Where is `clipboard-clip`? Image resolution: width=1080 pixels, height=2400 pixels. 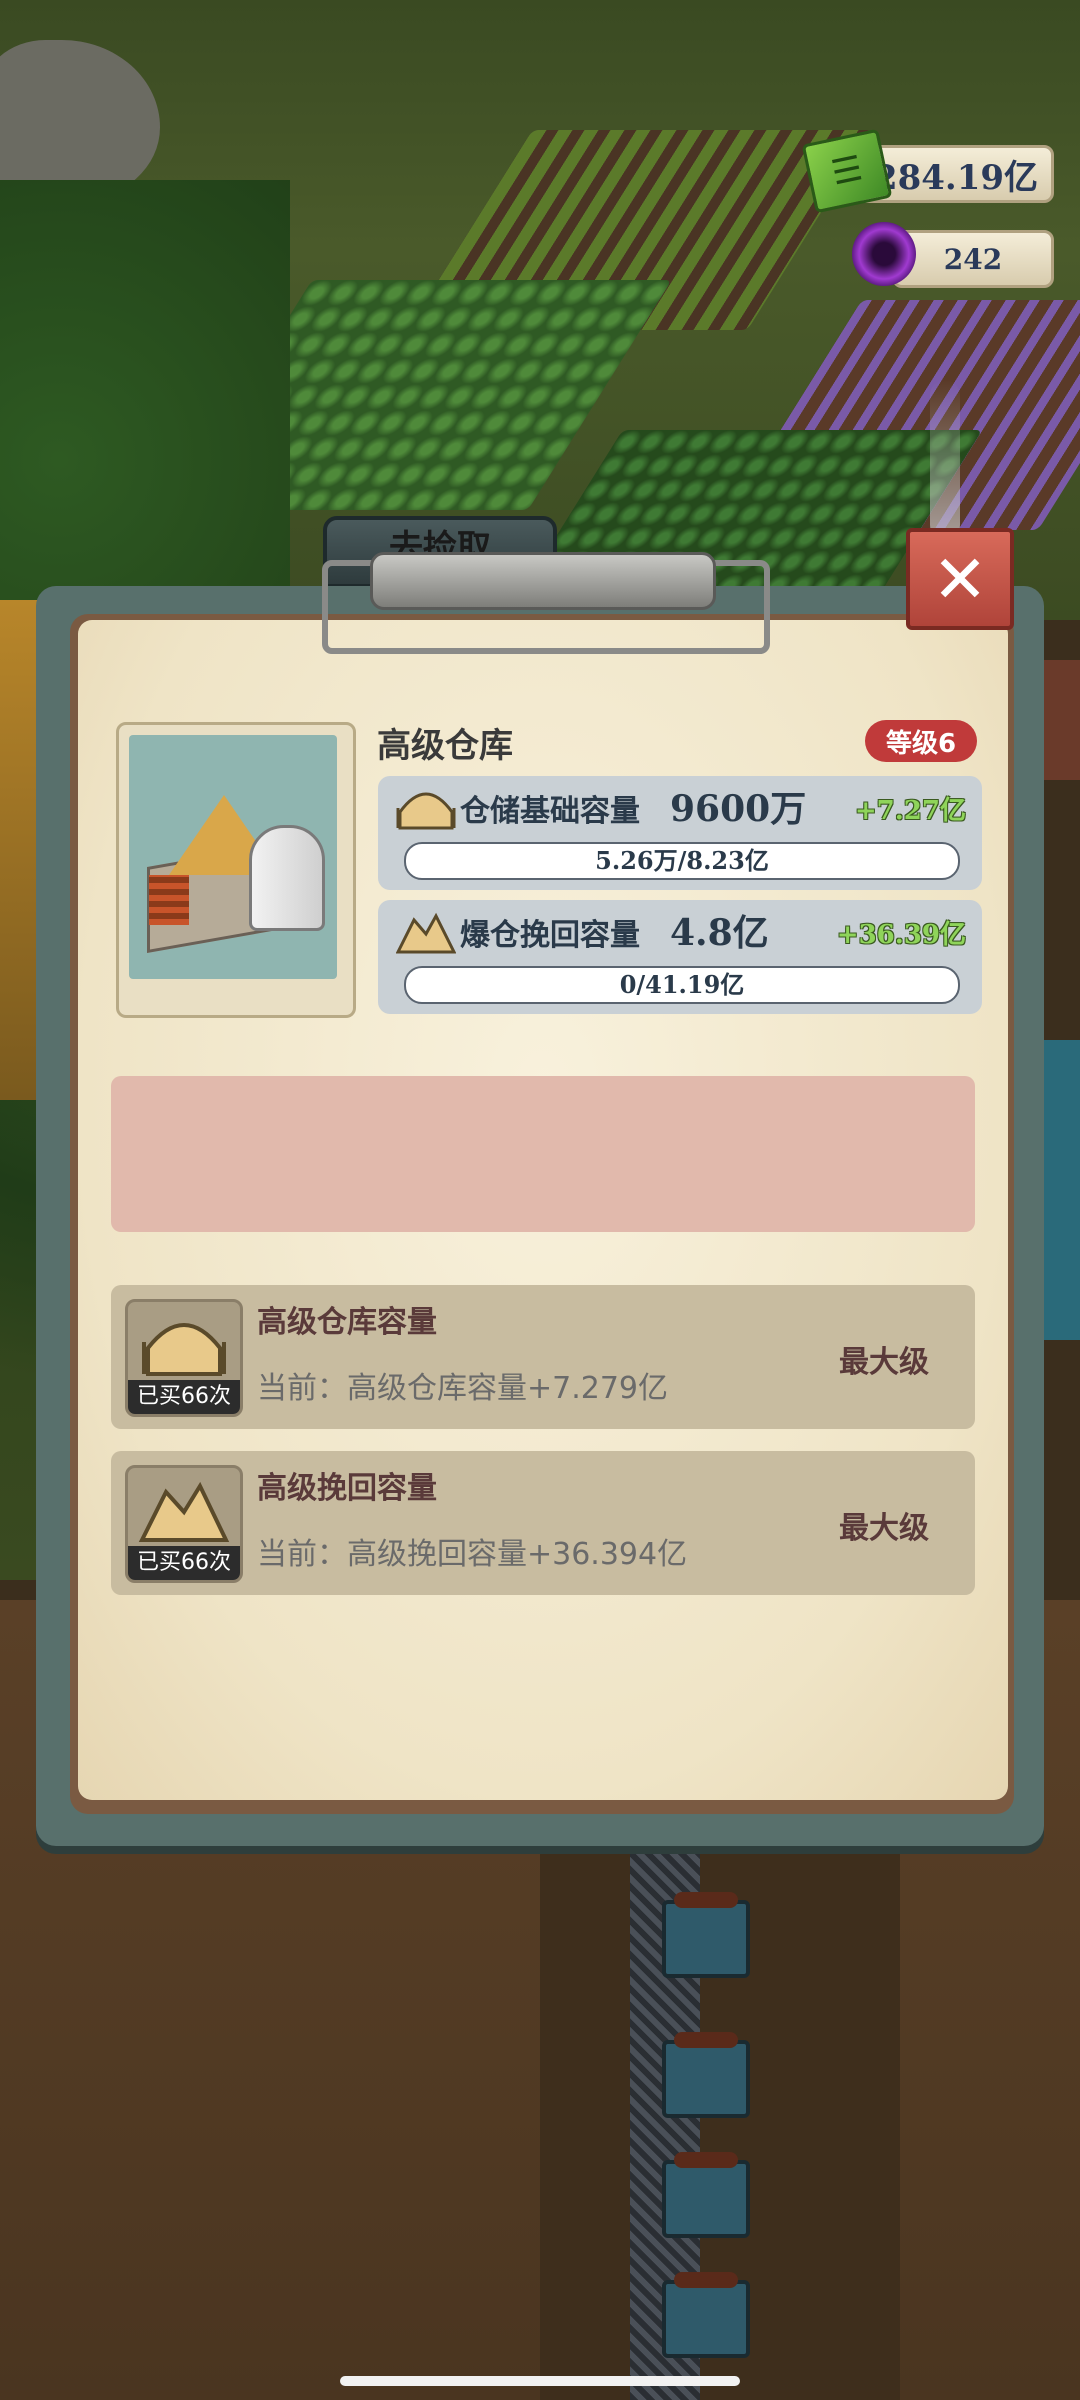
clipboard-clip is located at coordinates (543, 581).